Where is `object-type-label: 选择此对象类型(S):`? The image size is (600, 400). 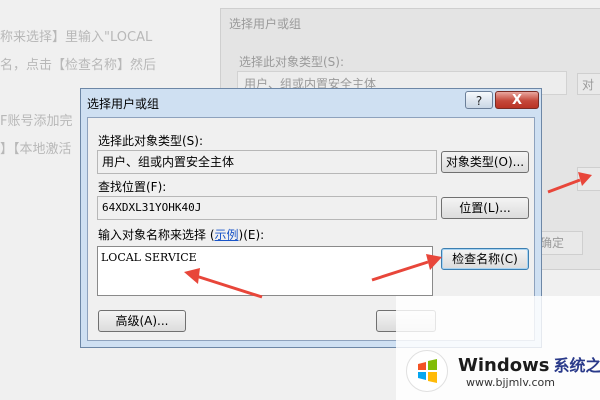
object-type-label: 选择此对象类型(S): is located at coordinates (151, 141).